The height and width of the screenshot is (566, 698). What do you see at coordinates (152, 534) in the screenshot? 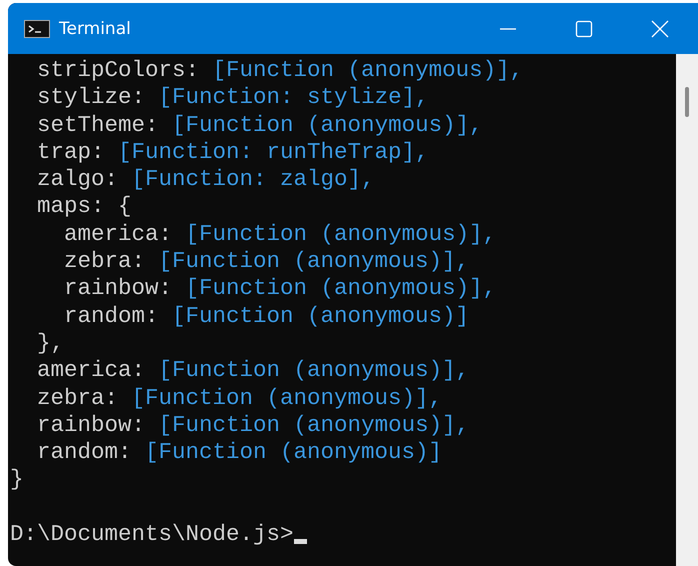
I see `command-prompt: D:\Documents\Node.js>` at bounding box center [152, 534].